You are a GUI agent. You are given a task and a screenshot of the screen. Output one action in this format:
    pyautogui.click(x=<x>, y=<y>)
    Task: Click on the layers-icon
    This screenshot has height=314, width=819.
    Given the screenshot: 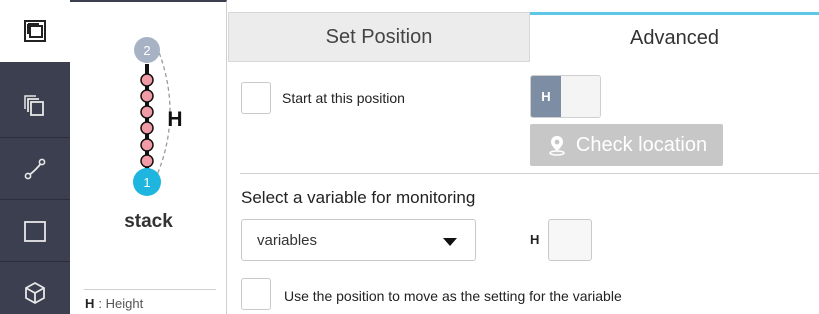 What is the action you would take?
    pyautogui.click(x=34, y=105)
    